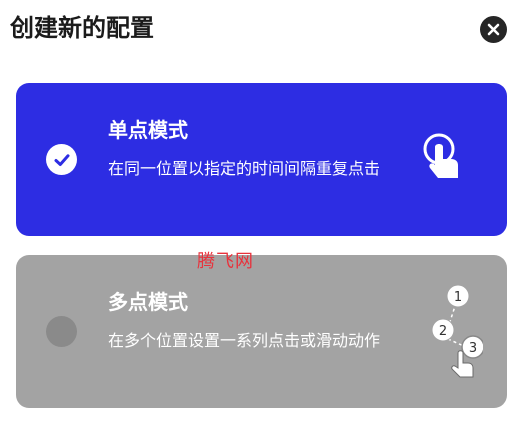  What do you see at coordinates (244, 168) in the screenshot?
I see `mode-description: 在同一位置以指定的时间间隔重复点击` at bounding box center [244, 168].